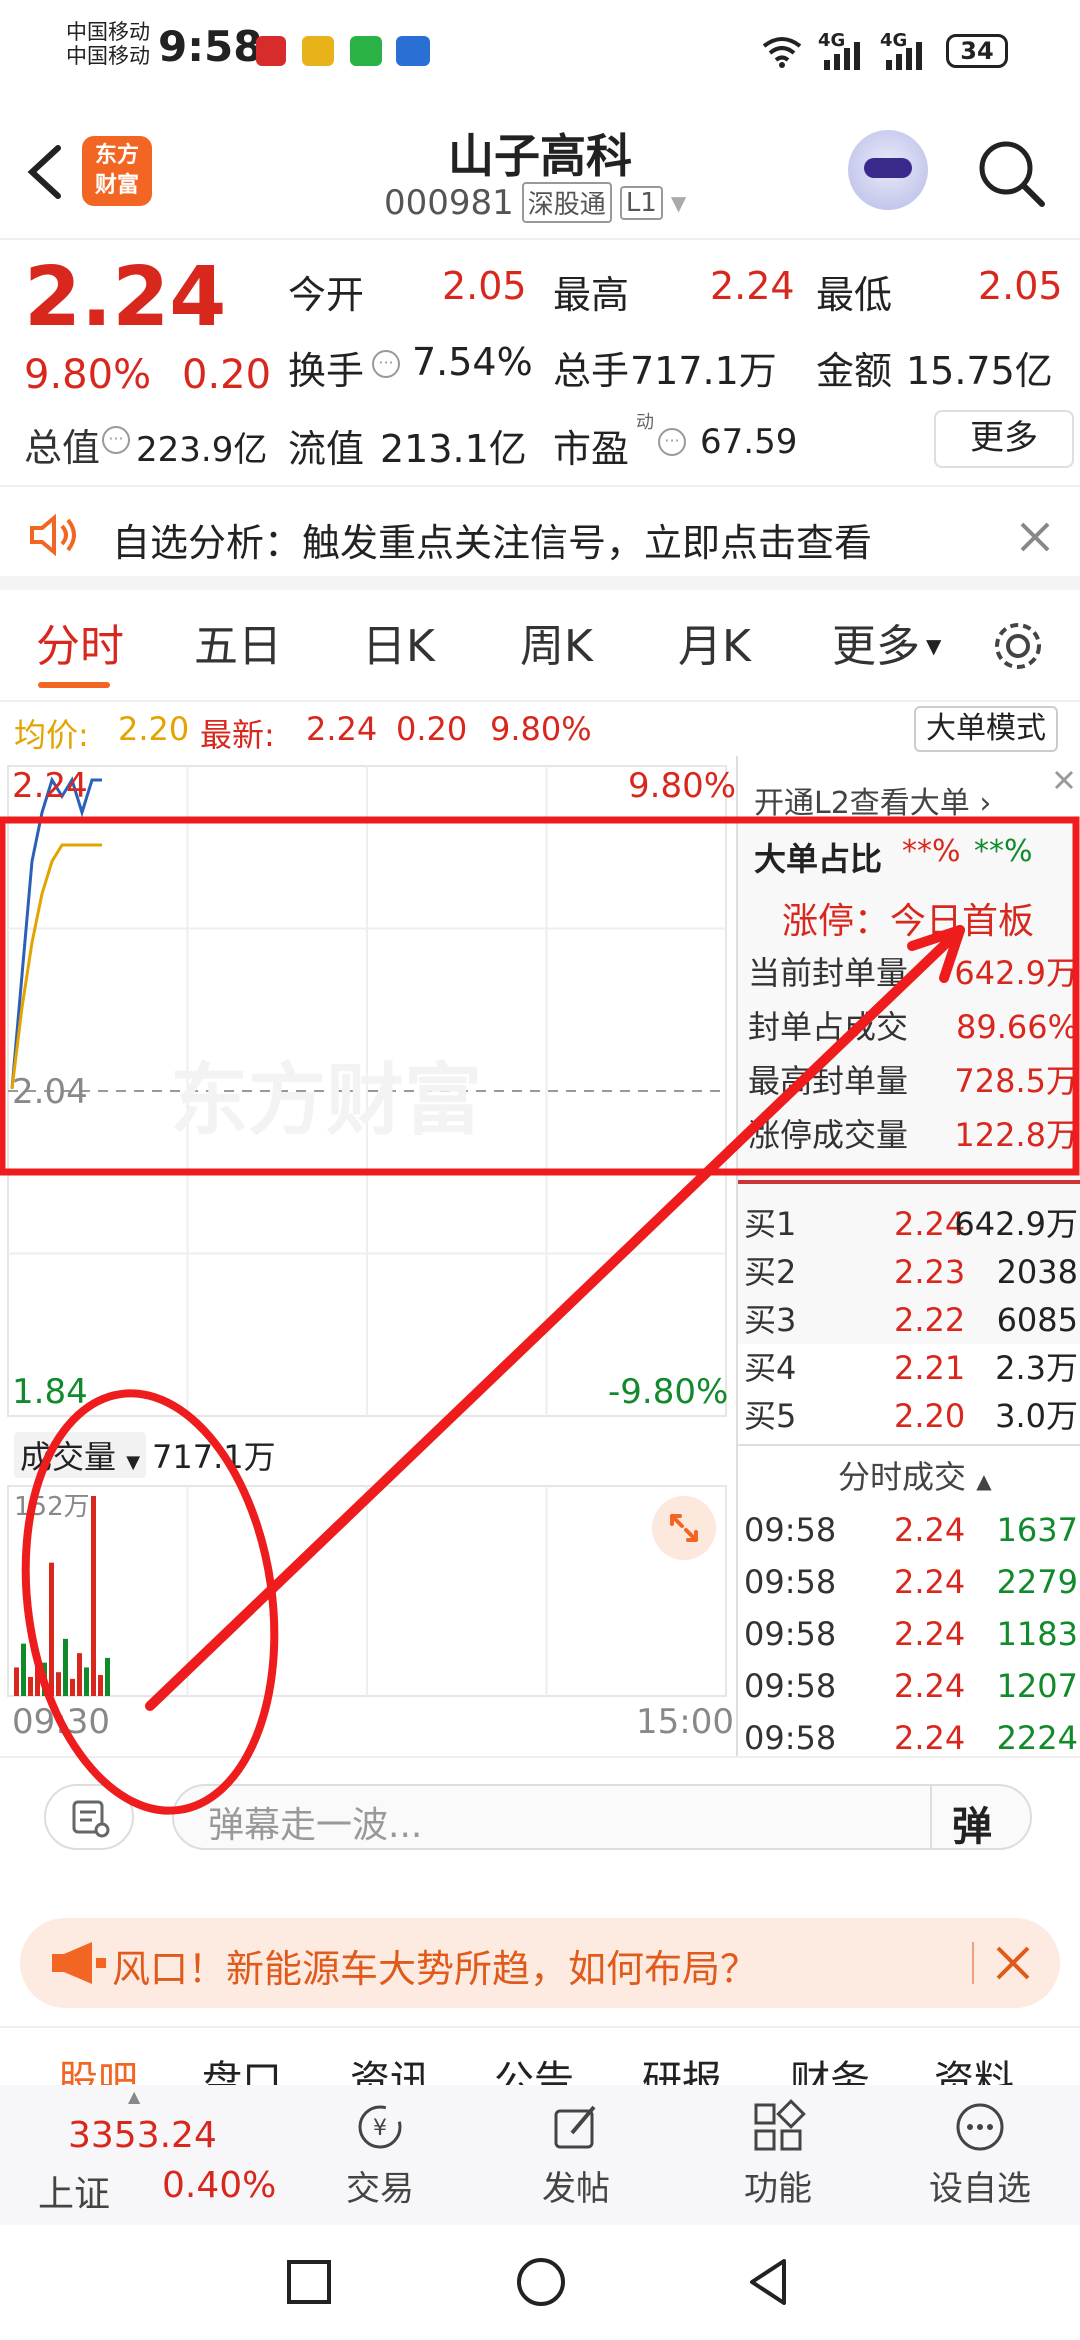 This screenshot has width=1080, height=2340. What do you see at coordinates (672, 442) in the screenshot?
I see `pe-info-icon: ···` at bounding box center [672, 442].